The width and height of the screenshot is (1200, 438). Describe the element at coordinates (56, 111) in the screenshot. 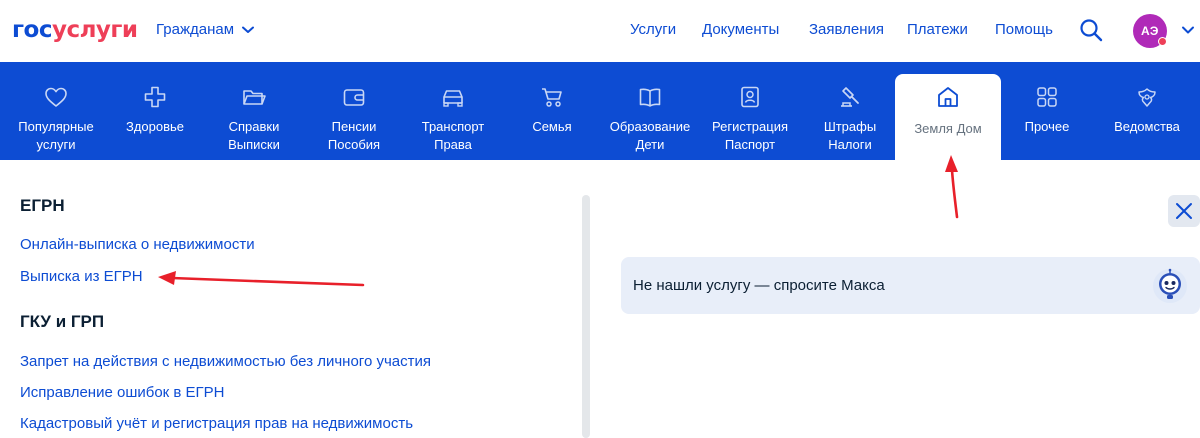

I see `category-popular: Популярные услуги` at that location.